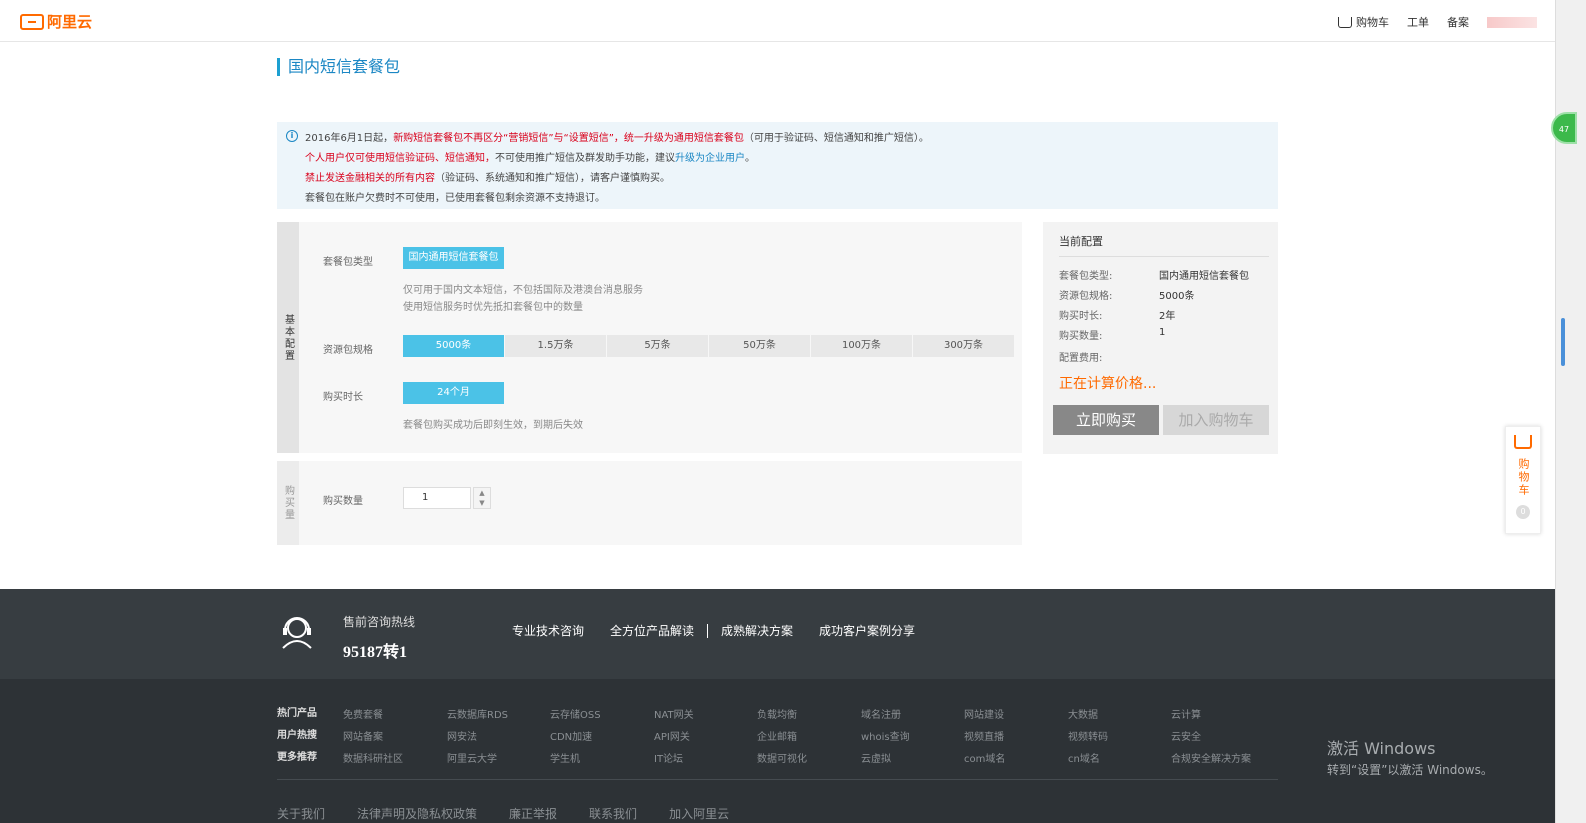 The height and width of the screenshot is (823, 1586). What do you see at coordinates (777, 21) in the screenshot?
I see `top-bar: 阿里云 购物车 工单 备案` at bounding box center [777, 21].